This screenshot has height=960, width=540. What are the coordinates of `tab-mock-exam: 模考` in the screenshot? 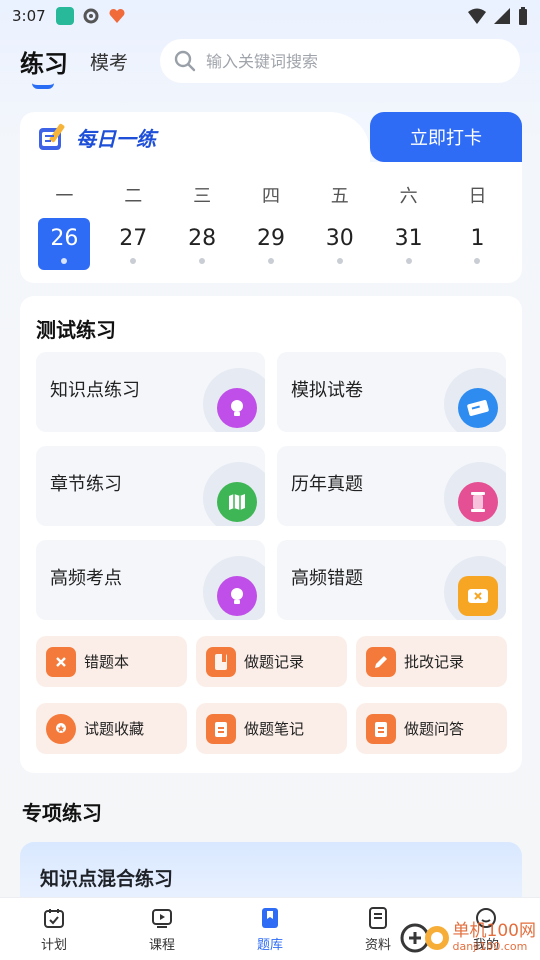 It's located at (109, 61).